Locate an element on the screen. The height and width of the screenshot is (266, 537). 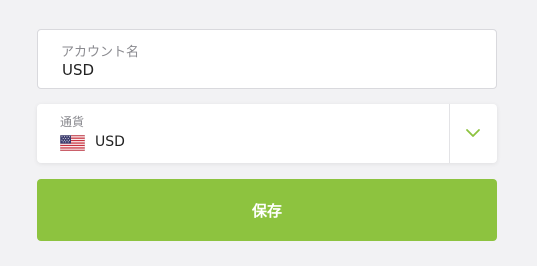
select-divider is located at coordinates (449, 133).